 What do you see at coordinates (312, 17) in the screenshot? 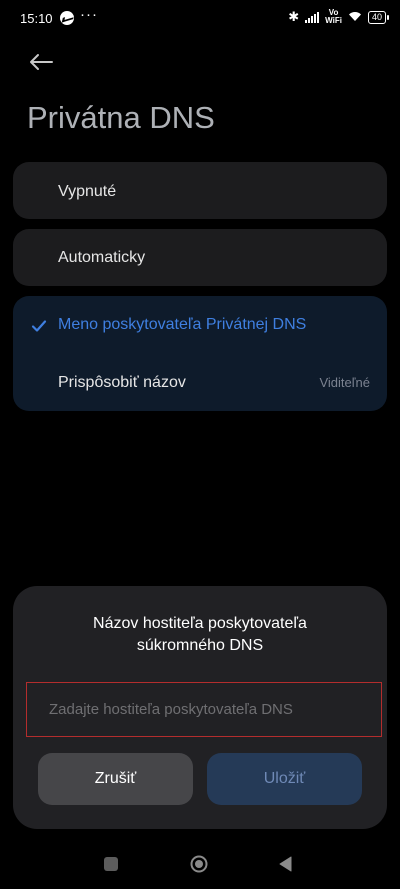
I see `signal-icon` at bounding box center [312, 17].